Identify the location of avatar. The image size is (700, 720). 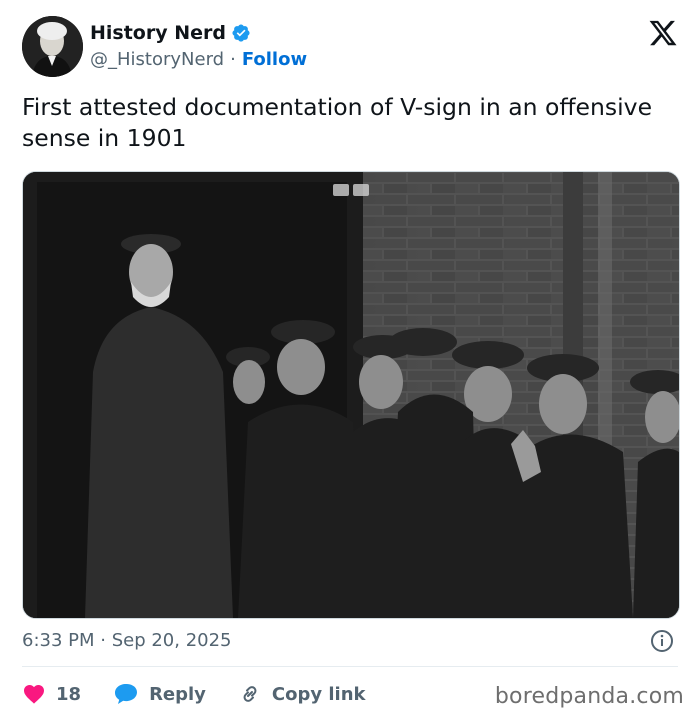
(52, 46).